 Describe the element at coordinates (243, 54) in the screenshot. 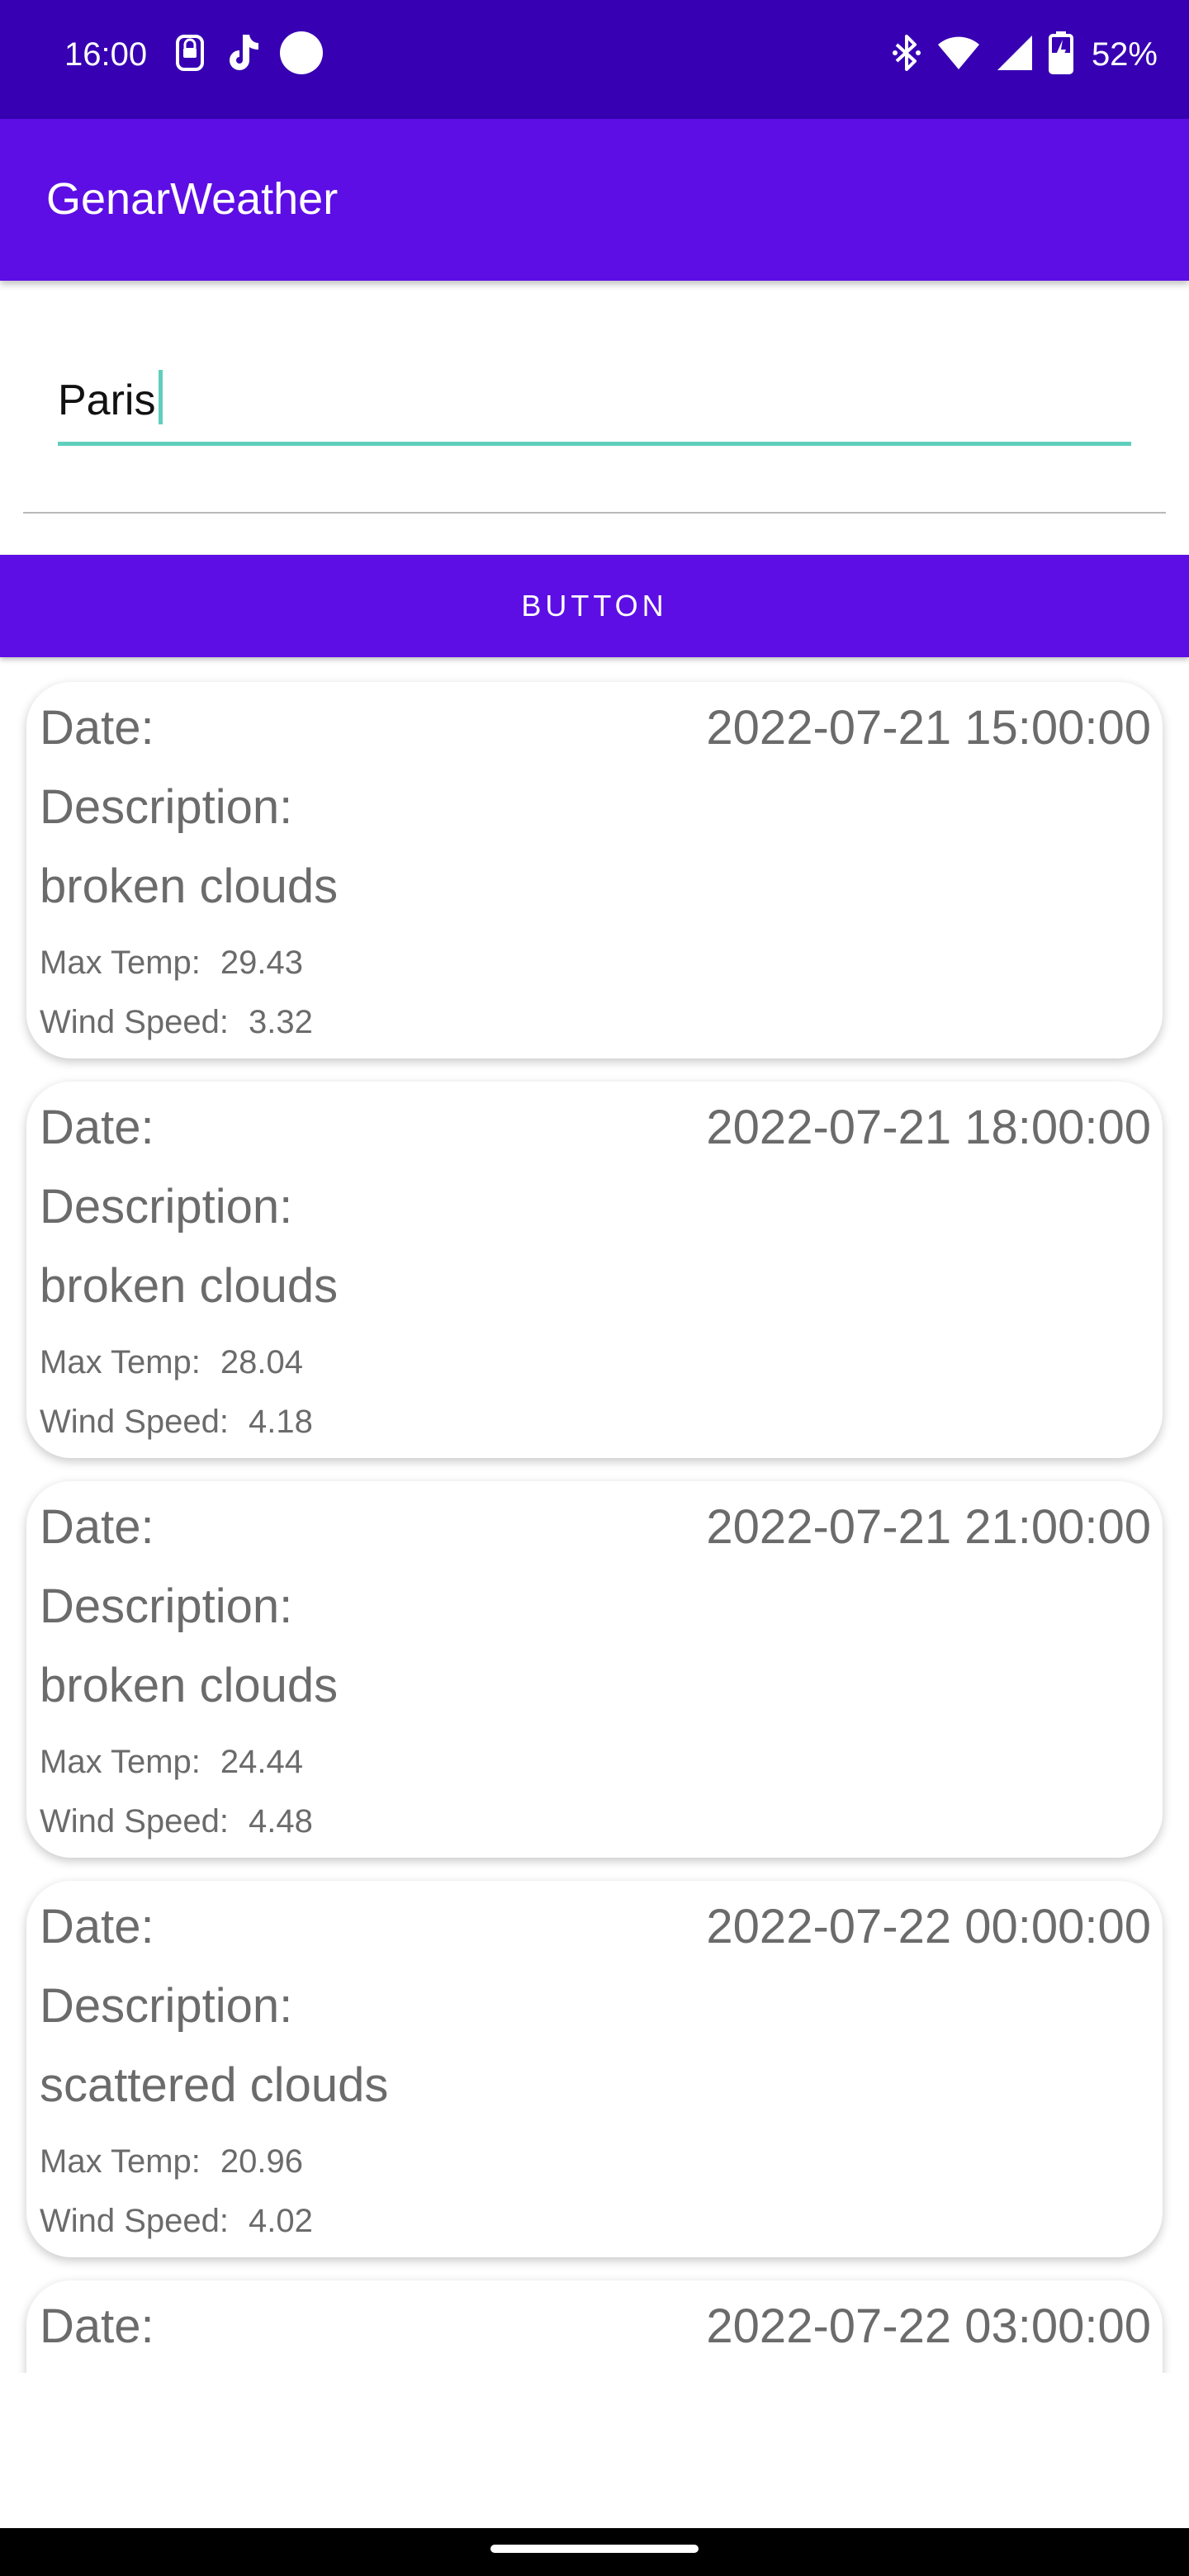

I see `tiktok-icon` at that location.